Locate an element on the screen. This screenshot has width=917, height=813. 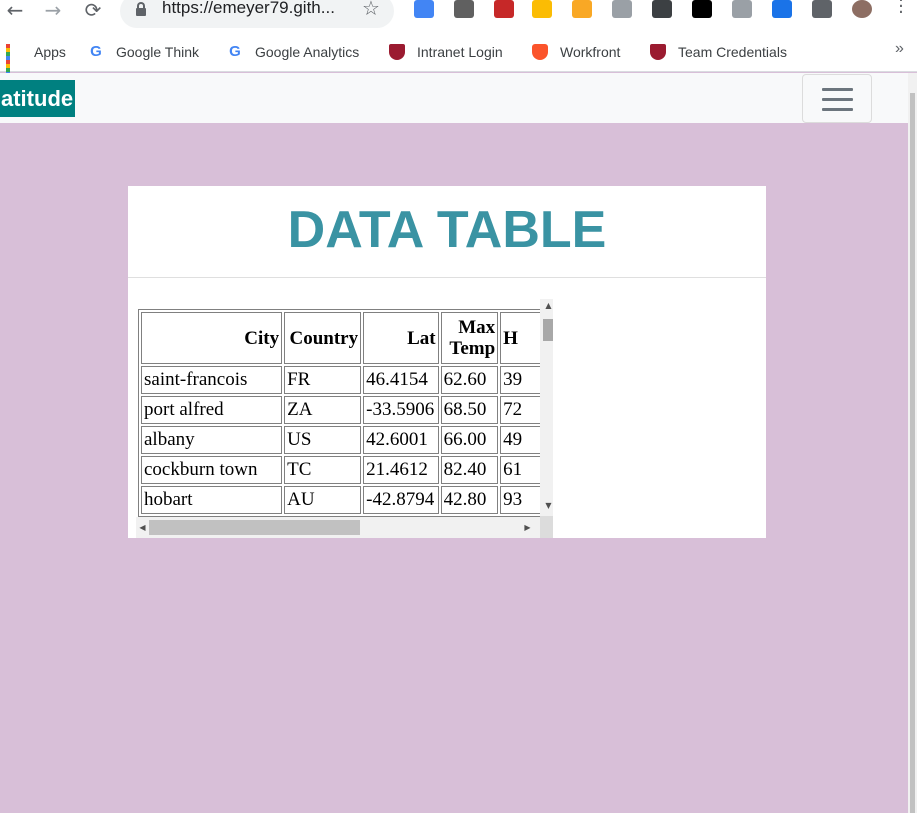
bookmark-team-credentials: Team Credentials is located at coordinates (718, 52).